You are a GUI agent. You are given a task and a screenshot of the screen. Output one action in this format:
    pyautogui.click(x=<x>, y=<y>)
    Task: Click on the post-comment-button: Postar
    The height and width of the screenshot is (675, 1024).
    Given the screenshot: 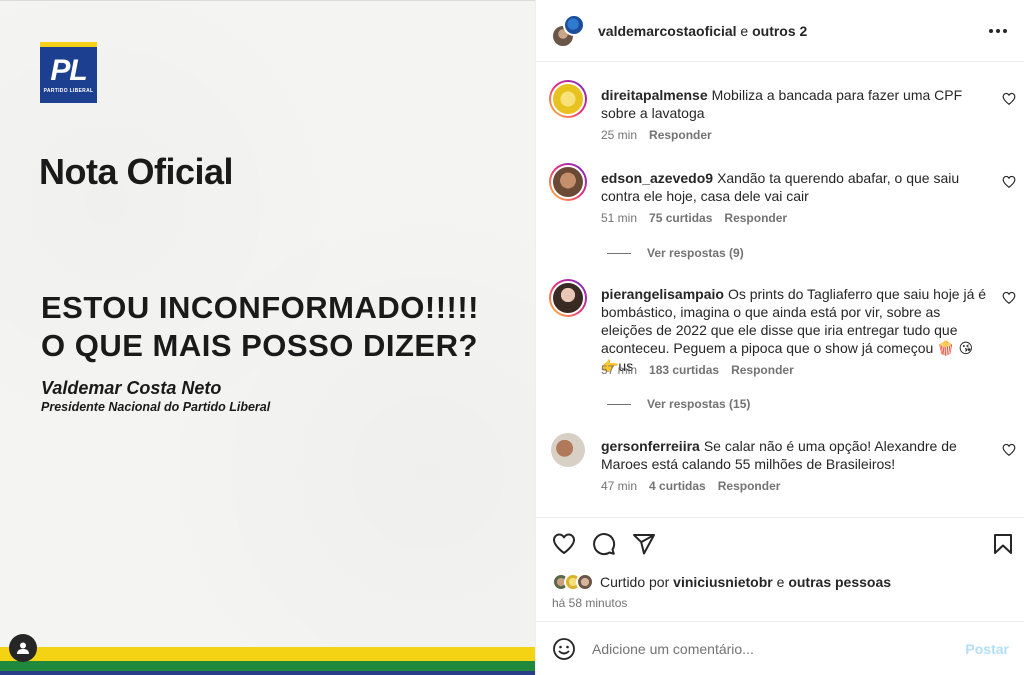 What is the action you would take?
    pyautogui.click(x=987, y=649)
    